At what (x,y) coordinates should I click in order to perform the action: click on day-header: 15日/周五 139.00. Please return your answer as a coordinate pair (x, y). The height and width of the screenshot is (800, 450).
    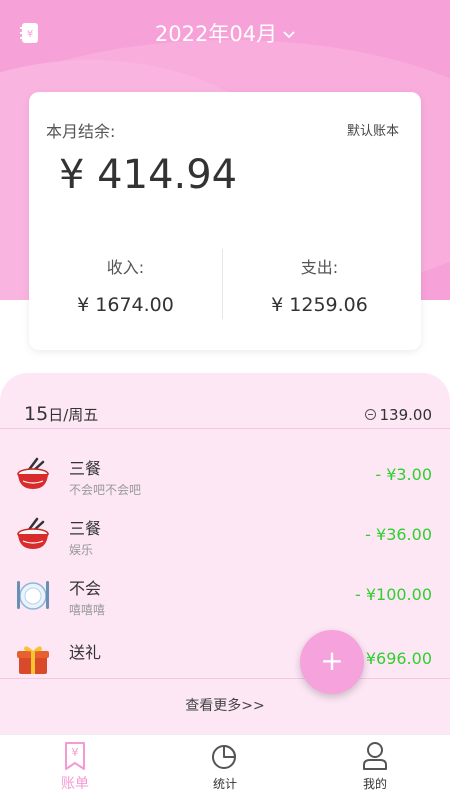
    Looking at the image, I should click on (225, 399).